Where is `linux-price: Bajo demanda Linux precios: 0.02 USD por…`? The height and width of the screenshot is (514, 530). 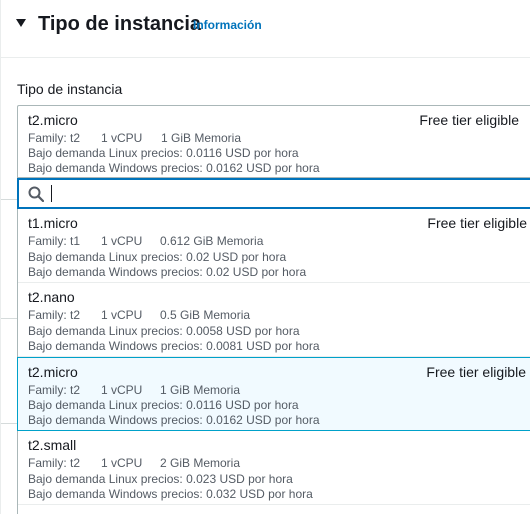 linux-price: Bajo demanda Linux precios: 0.02 USD por… is located at coordinates (157, 257).